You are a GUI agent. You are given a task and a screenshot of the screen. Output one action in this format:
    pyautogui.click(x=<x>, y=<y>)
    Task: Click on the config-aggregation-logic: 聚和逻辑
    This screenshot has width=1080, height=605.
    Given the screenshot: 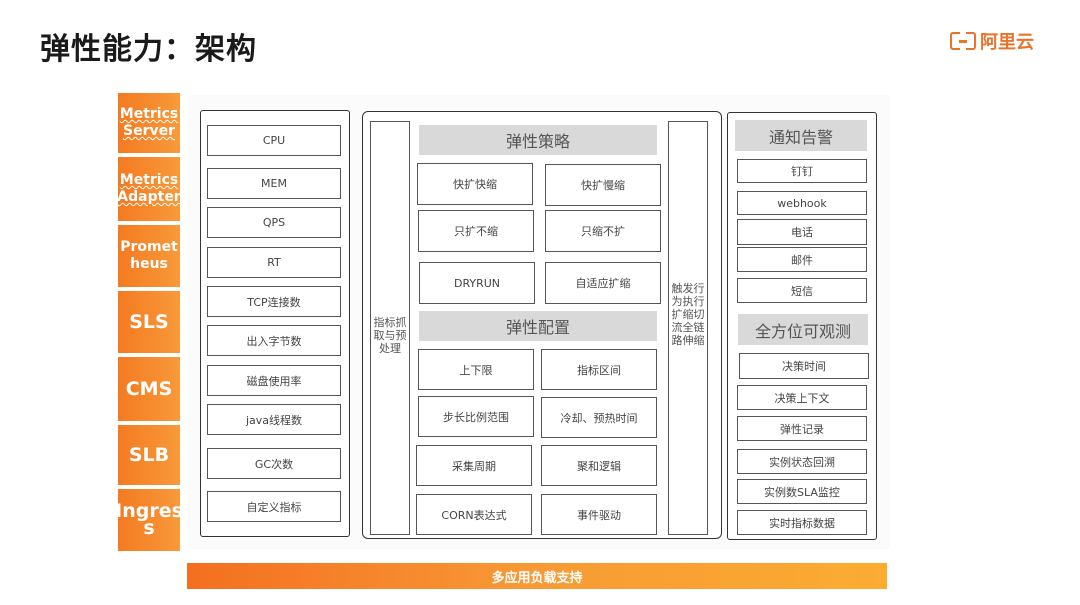 What is the action you would take?
    pyautogui.click(x=599, y=465)
    